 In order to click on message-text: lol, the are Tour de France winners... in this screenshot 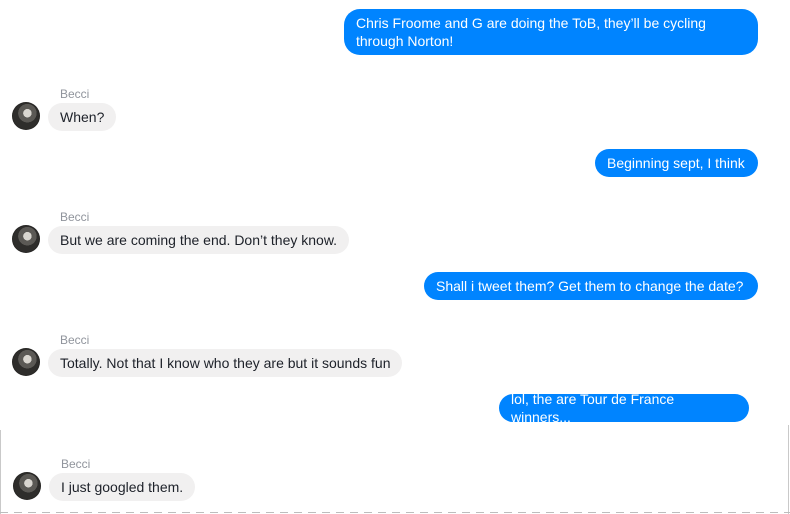, I will do `click(593, 408)`.